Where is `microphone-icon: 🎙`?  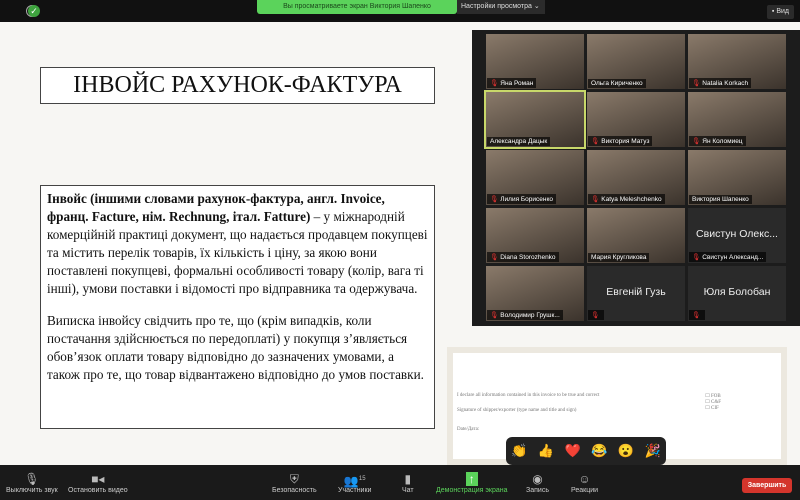 microphone-icon: 🎙 is located at coordinates (32, 479).